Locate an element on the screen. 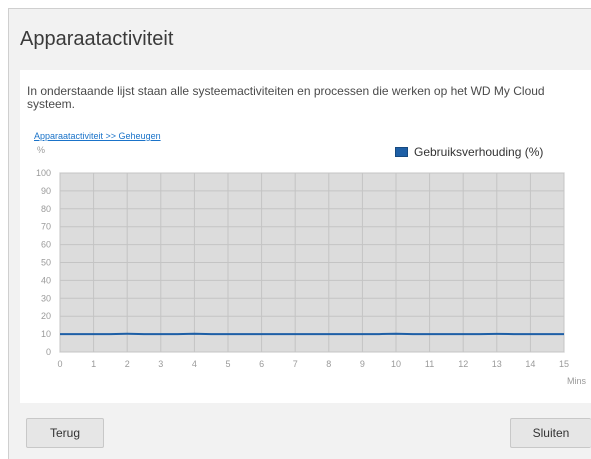 The height and width of the screenshot is (459, 591). y-tick-label: 0 is located at coordinates (48, 352).